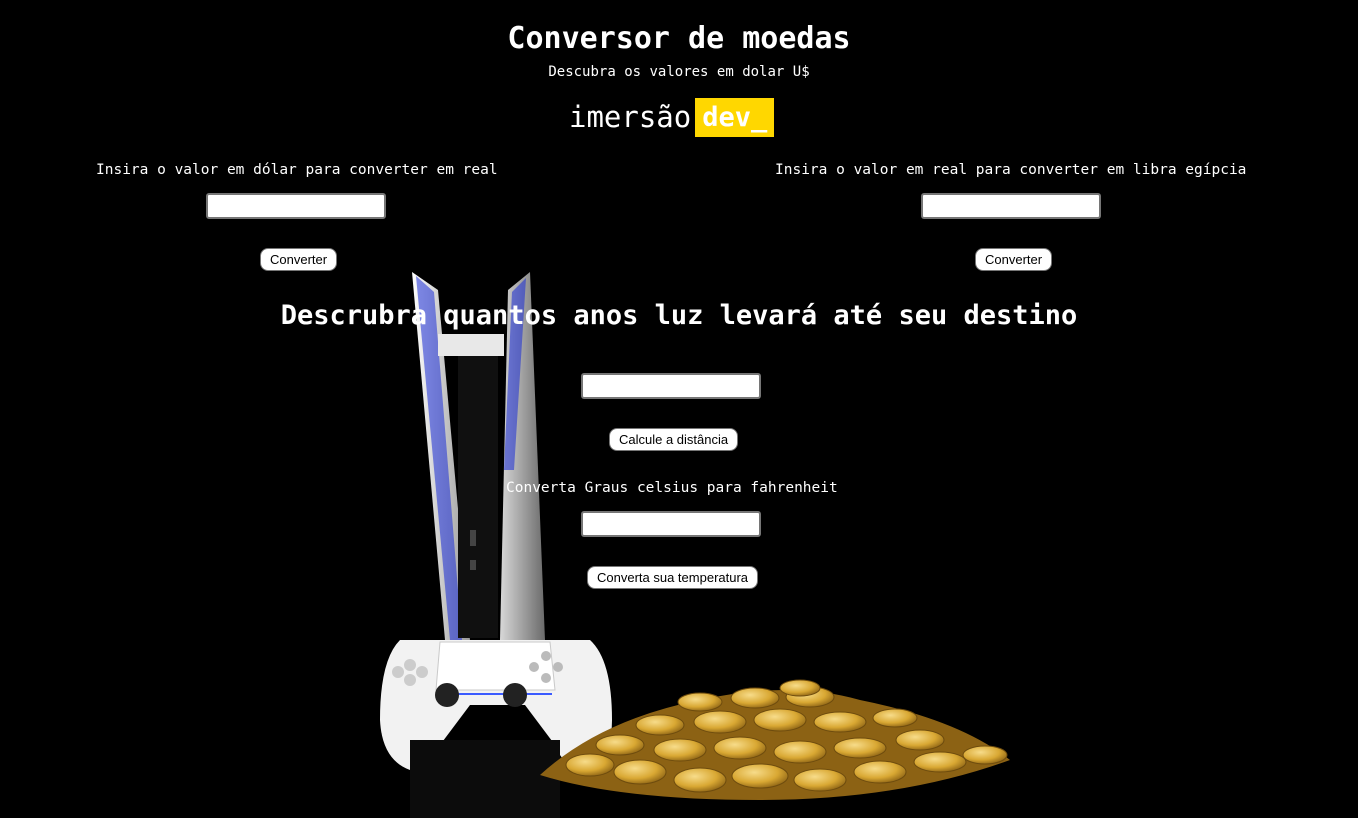 The image size is (1358, 818). What do you see at coordinates (496, 729) in the screenshot?
I see `controller-image` at bounding box center [496, 729].